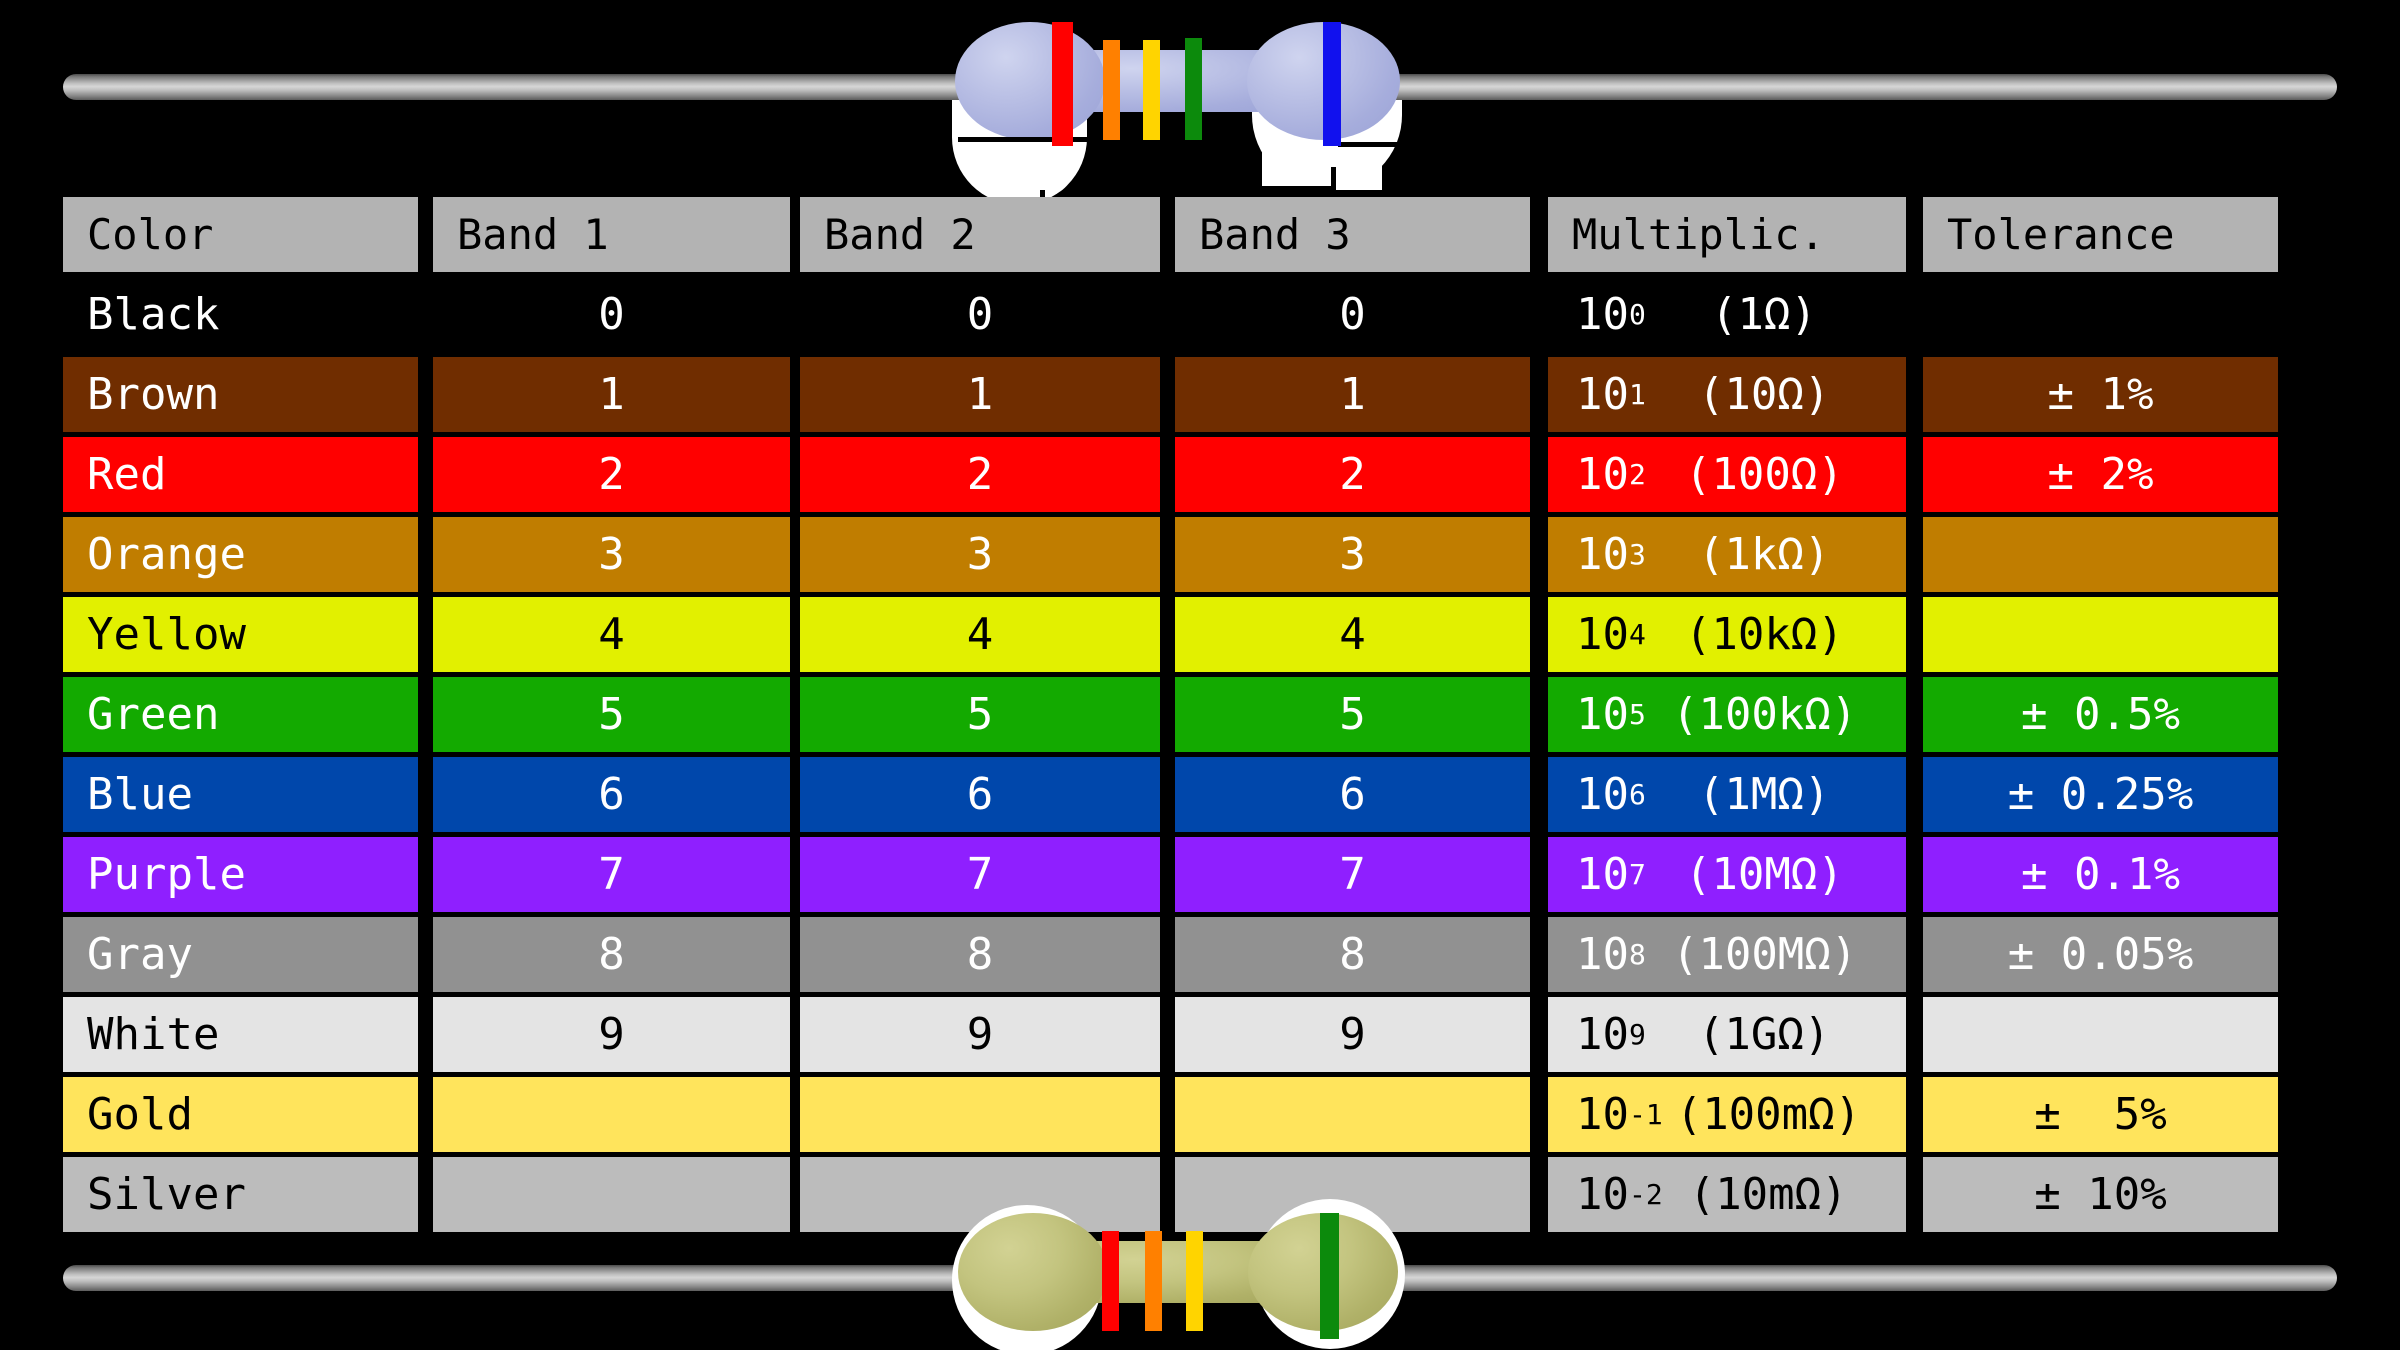  What do you see at coordinates (240, 1114) in the screenshot?
I see `color-name-cell: Gold` at bounding box center [240, 1114].